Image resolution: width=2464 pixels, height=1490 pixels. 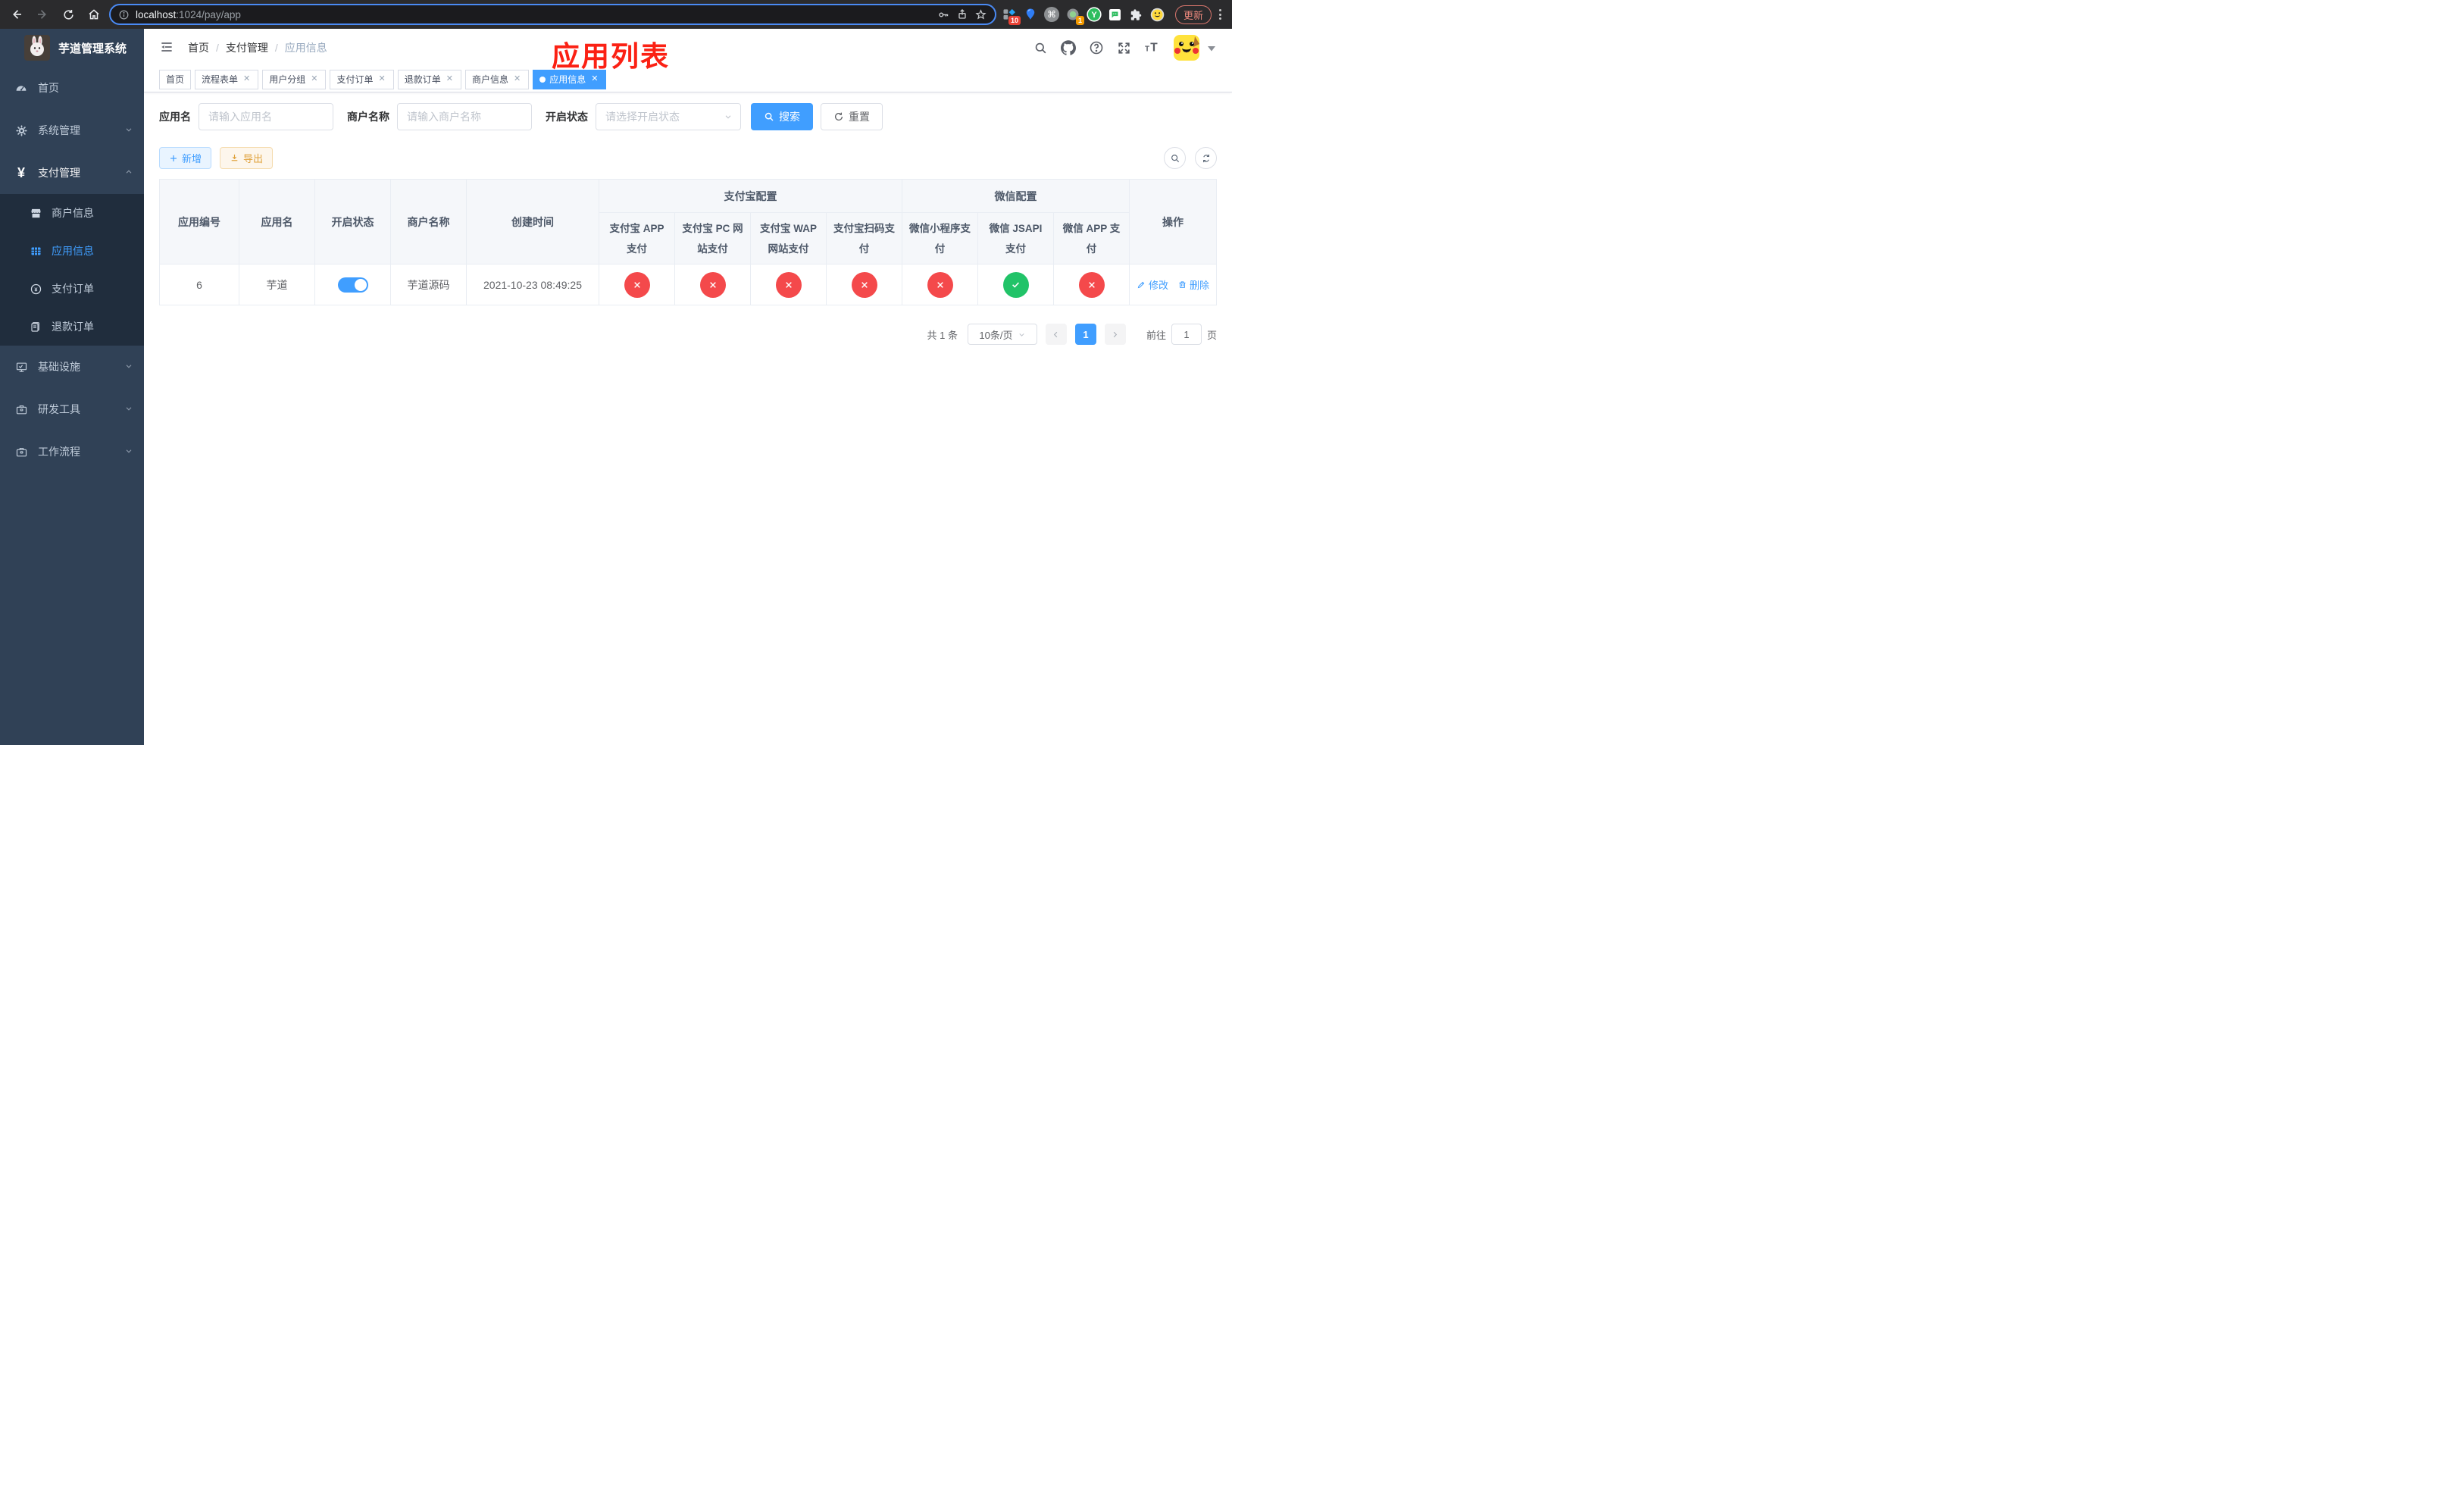 What do you see at coordinates (1056, 335) in the screenshot?
I see `prev-page-button` at bounding box center [1056, 335].